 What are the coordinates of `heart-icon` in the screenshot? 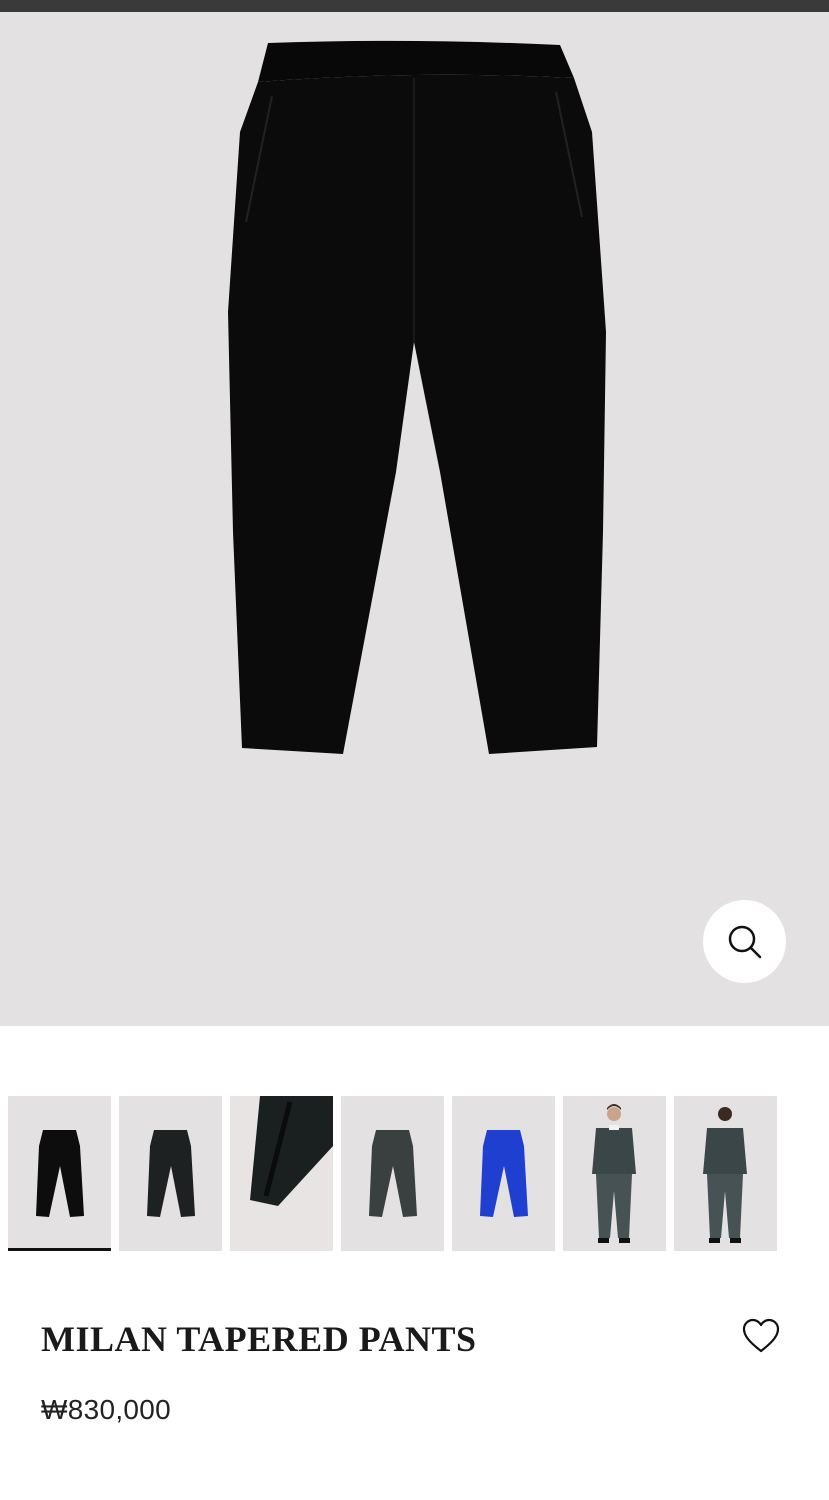 It's located at (761, 1335).